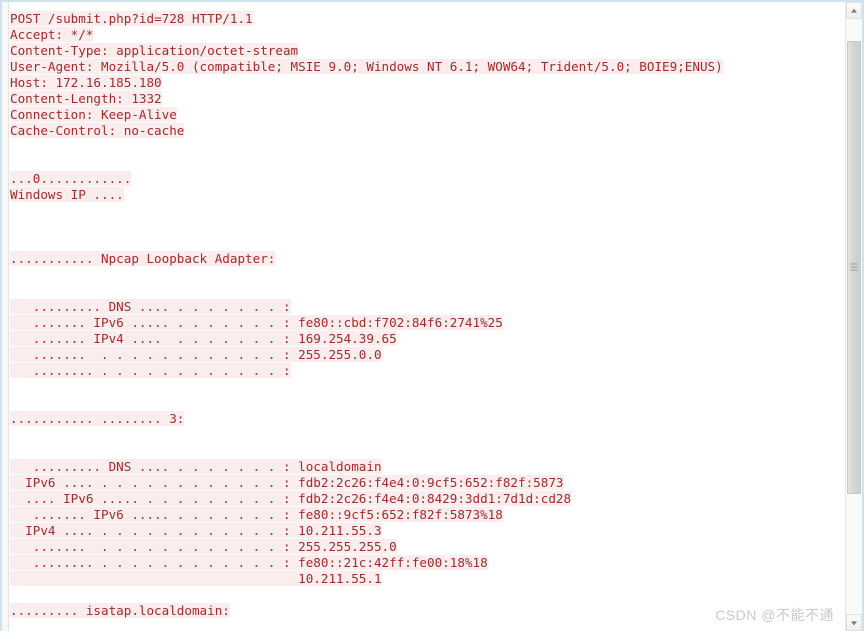 This screenshot has height=631, width=864. I want to click on text-line-content: 10.211.55.1, so click(196, 578).